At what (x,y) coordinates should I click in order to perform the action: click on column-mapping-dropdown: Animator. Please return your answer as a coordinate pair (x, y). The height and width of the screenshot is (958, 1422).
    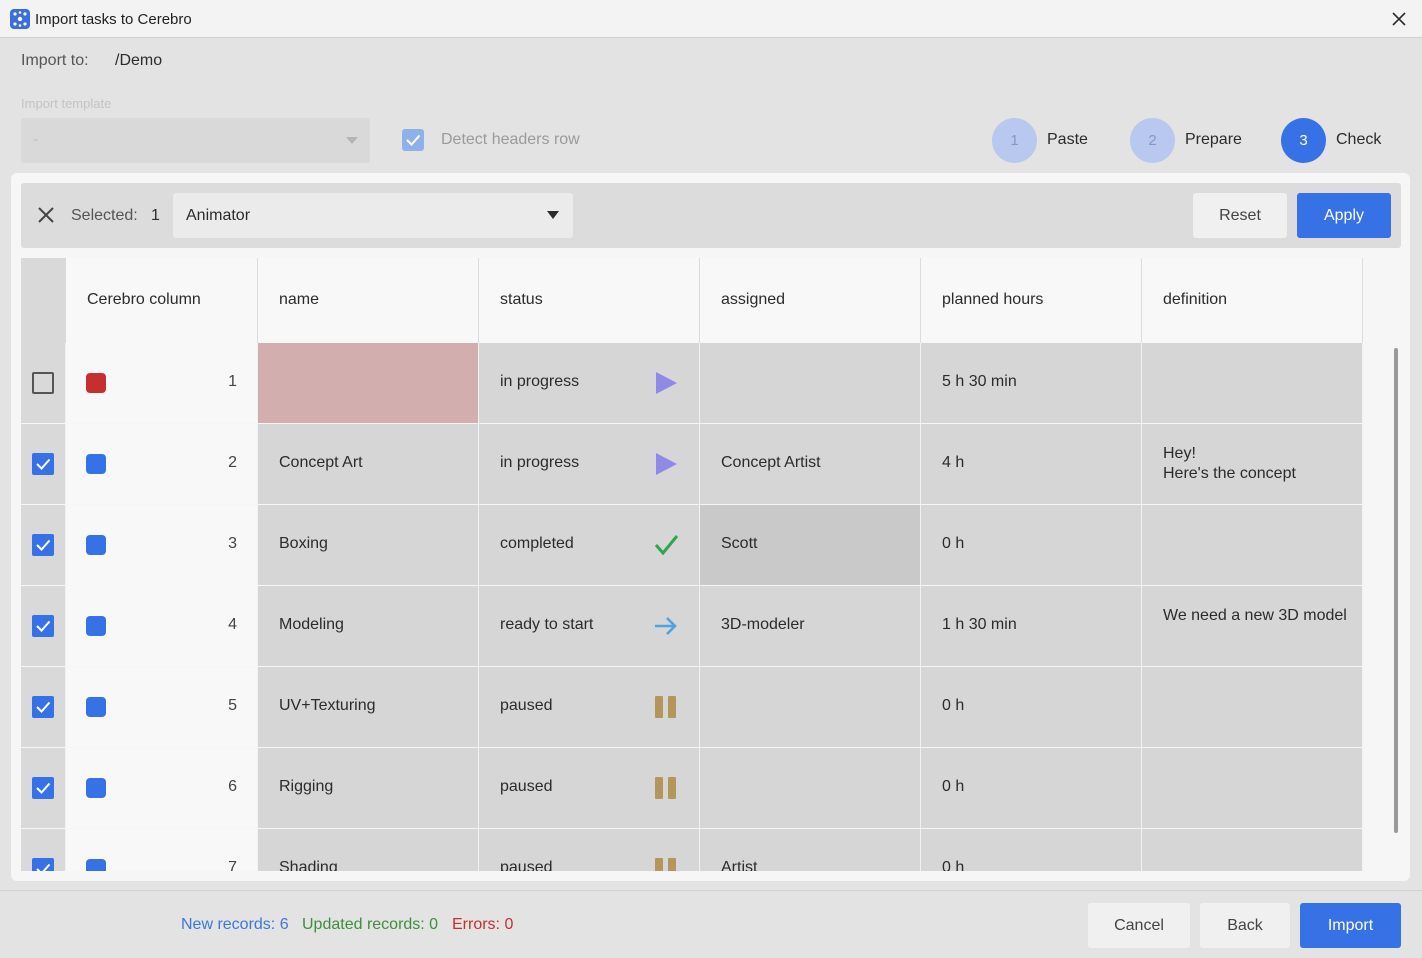
    Looking at the image, I should click on (373, 215).